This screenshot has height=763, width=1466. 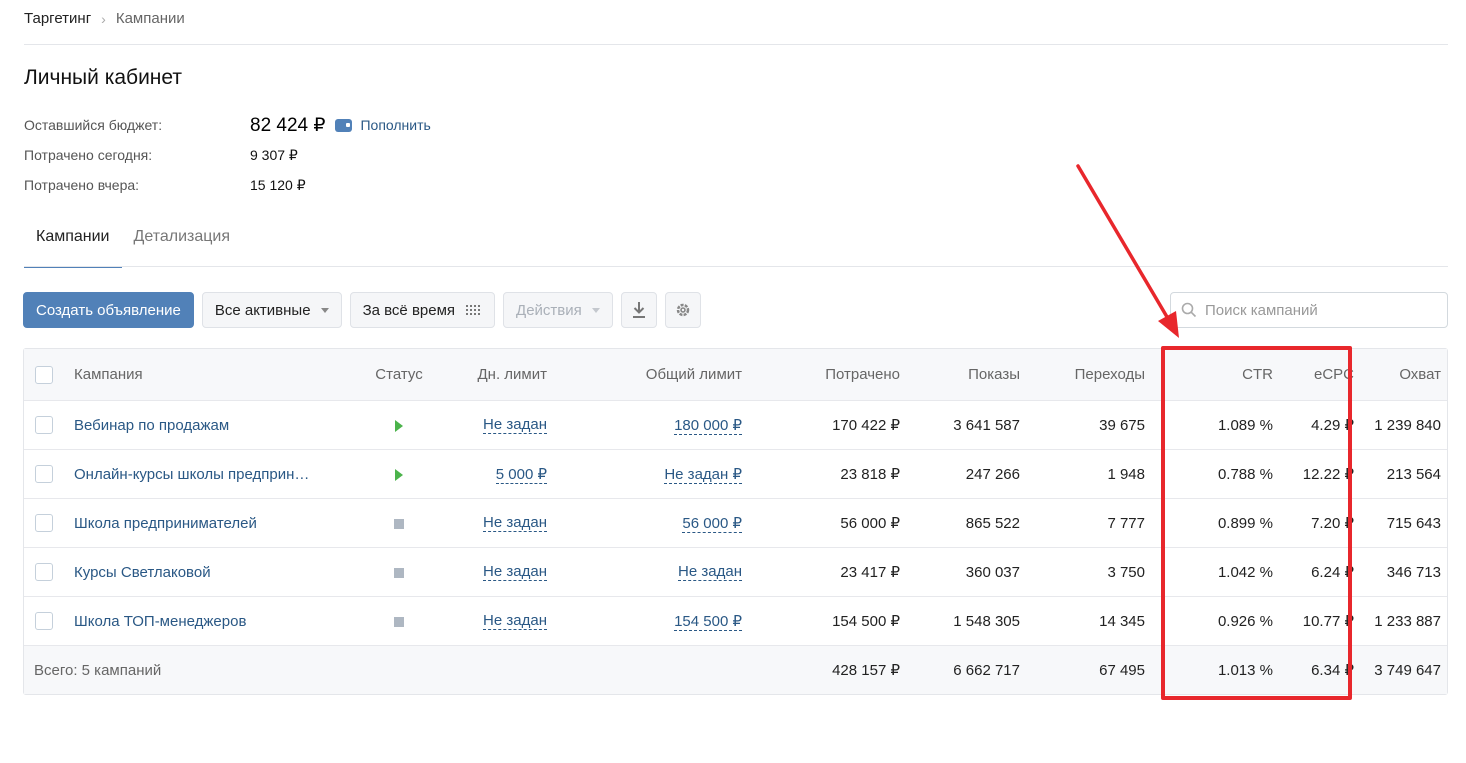 I want to click on total-spent: 428 157 ₽, so click(x=866, y=670).